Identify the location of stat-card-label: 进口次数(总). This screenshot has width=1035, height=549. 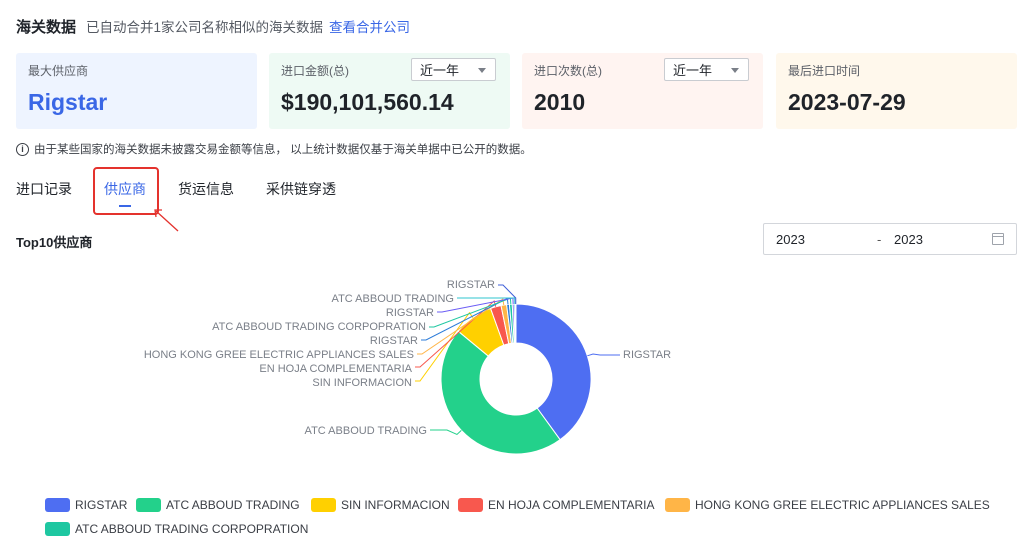
(568, 71).